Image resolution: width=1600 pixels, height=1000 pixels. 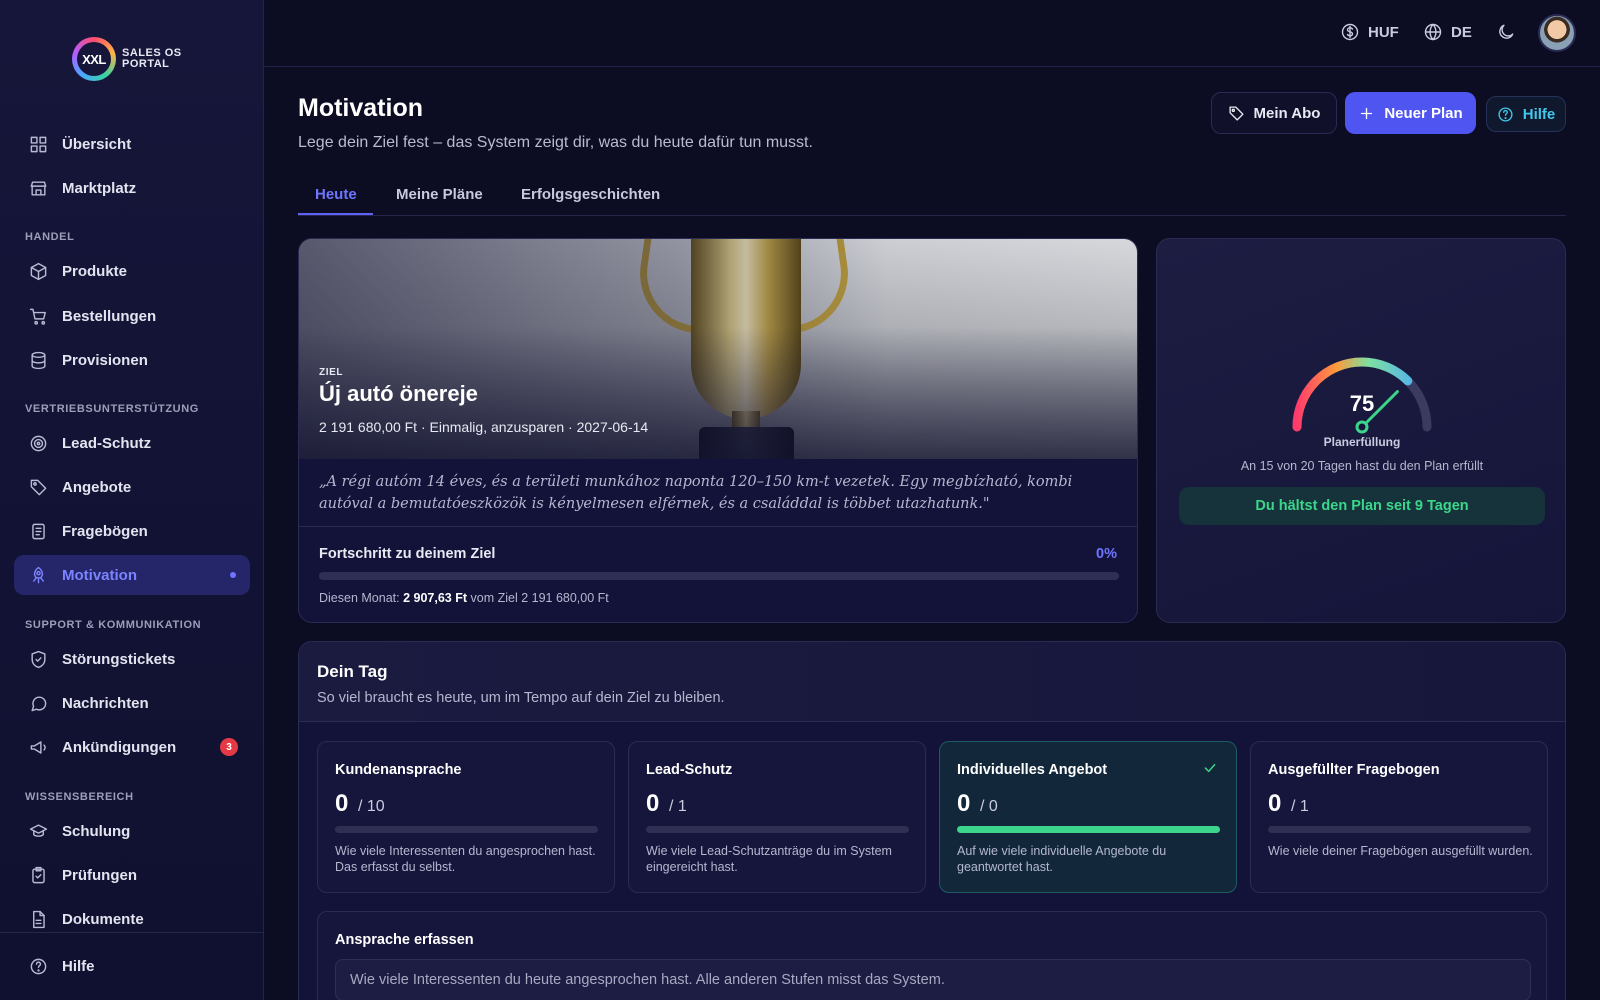 What do you see at coordinates (105, 703) in the screenshot?
I see `sidebar-item-label: Nachrichten` at bounding box center [105, 703].